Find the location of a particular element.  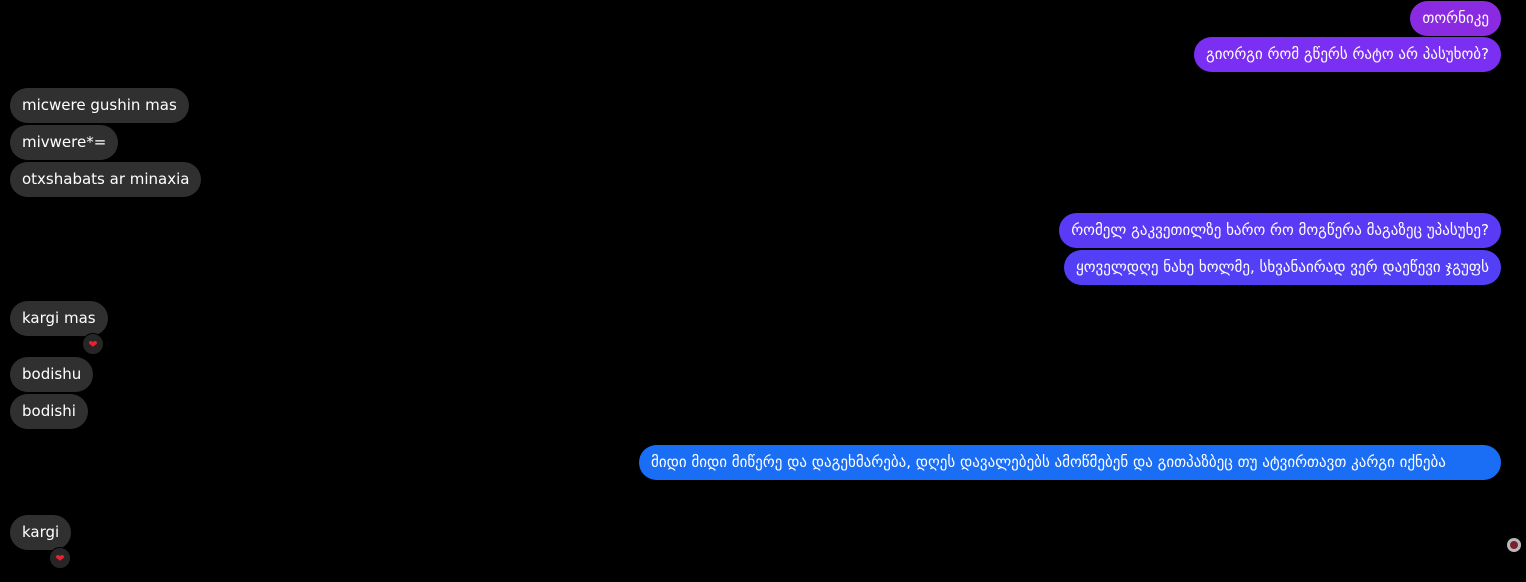

message-incoming: kargi mas is located at coordinates (59, 318).